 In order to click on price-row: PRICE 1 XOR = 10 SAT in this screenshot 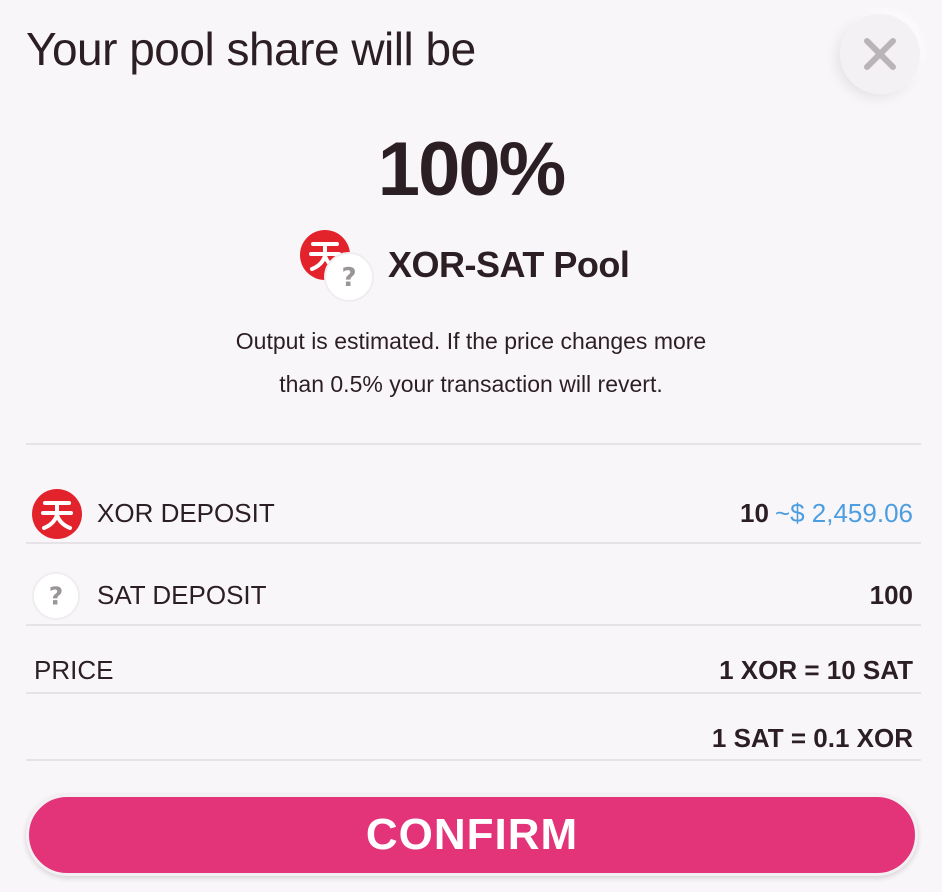, I will do `click(469, 672)`.